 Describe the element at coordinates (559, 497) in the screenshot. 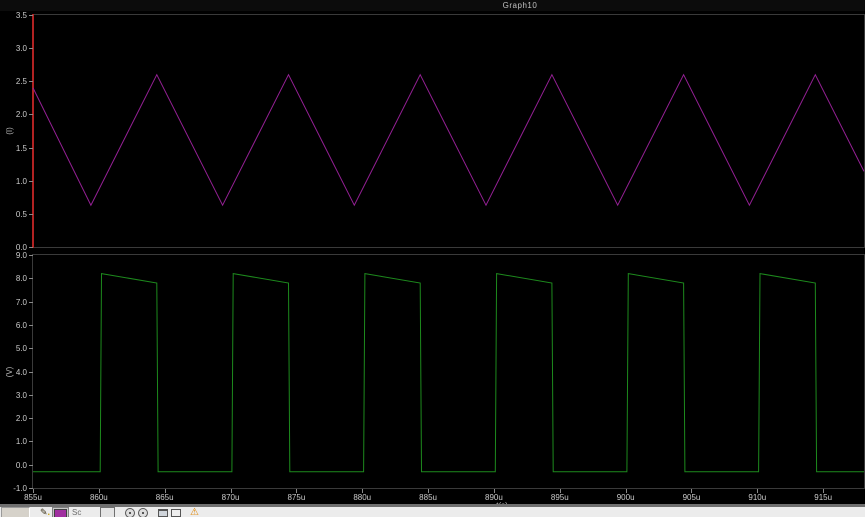

I see `x-tick-label: 895u` at that location.